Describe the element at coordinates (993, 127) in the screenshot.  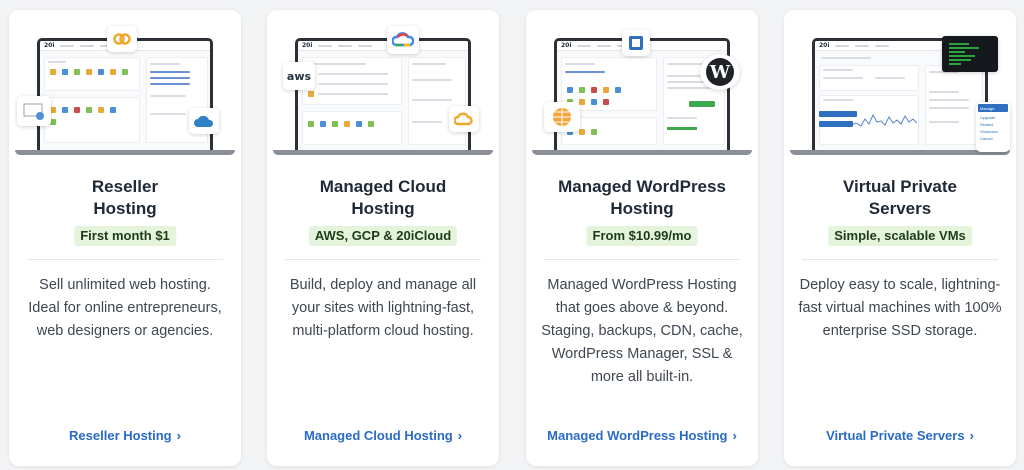
I see `context-menu-icon: Manage Upgrade Restart Shutdown Cancel` at that location.